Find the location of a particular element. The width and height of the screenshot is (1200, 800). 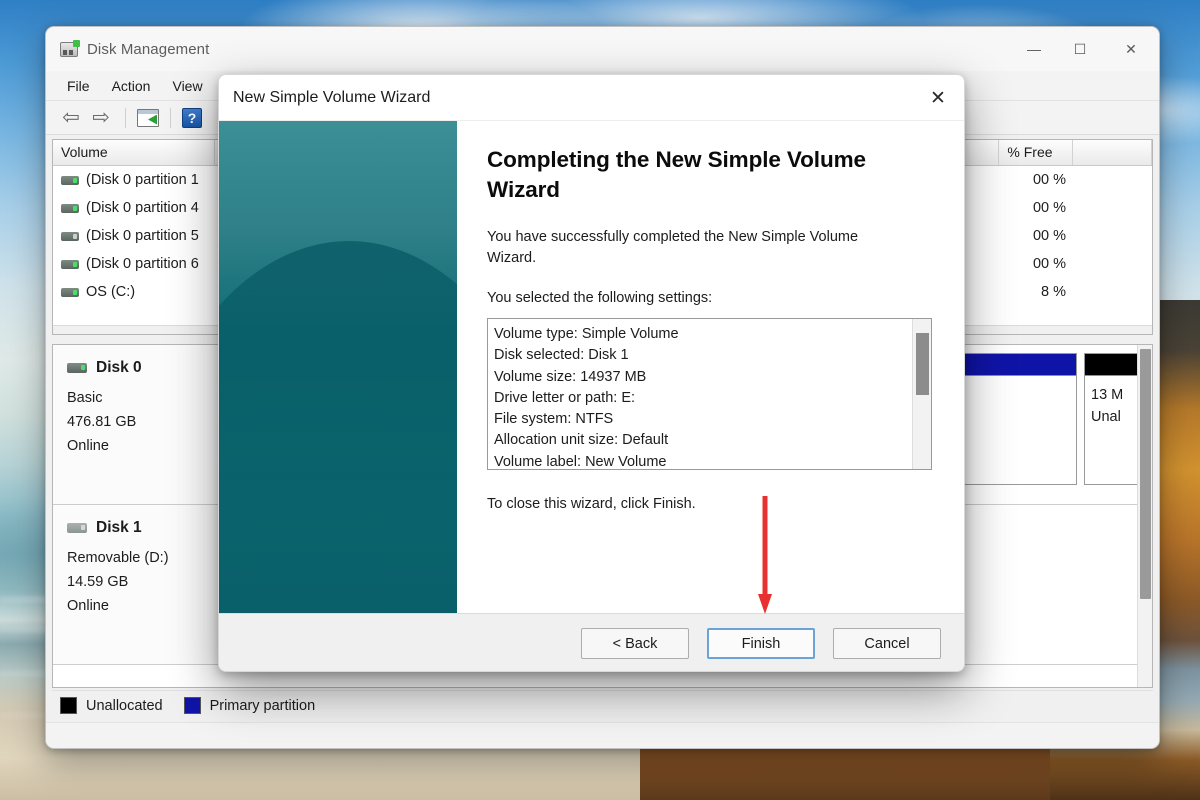

wizard-banner-image is located at coordinates (338, 367).